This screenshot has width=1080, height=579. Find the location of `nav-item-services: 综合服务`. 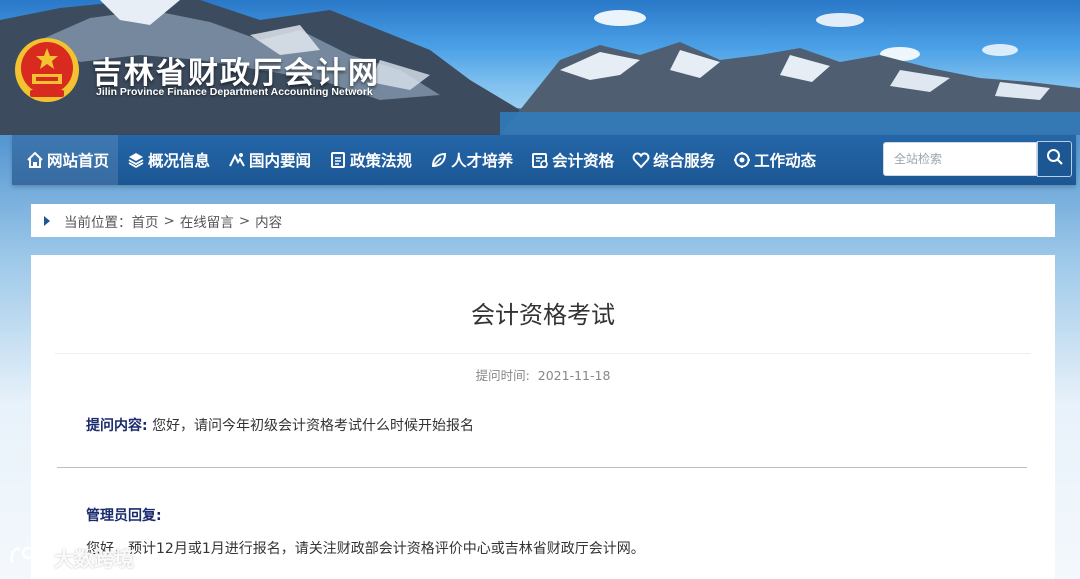

nav-item-services: 综合服务 is located at coordinates (673, 160).